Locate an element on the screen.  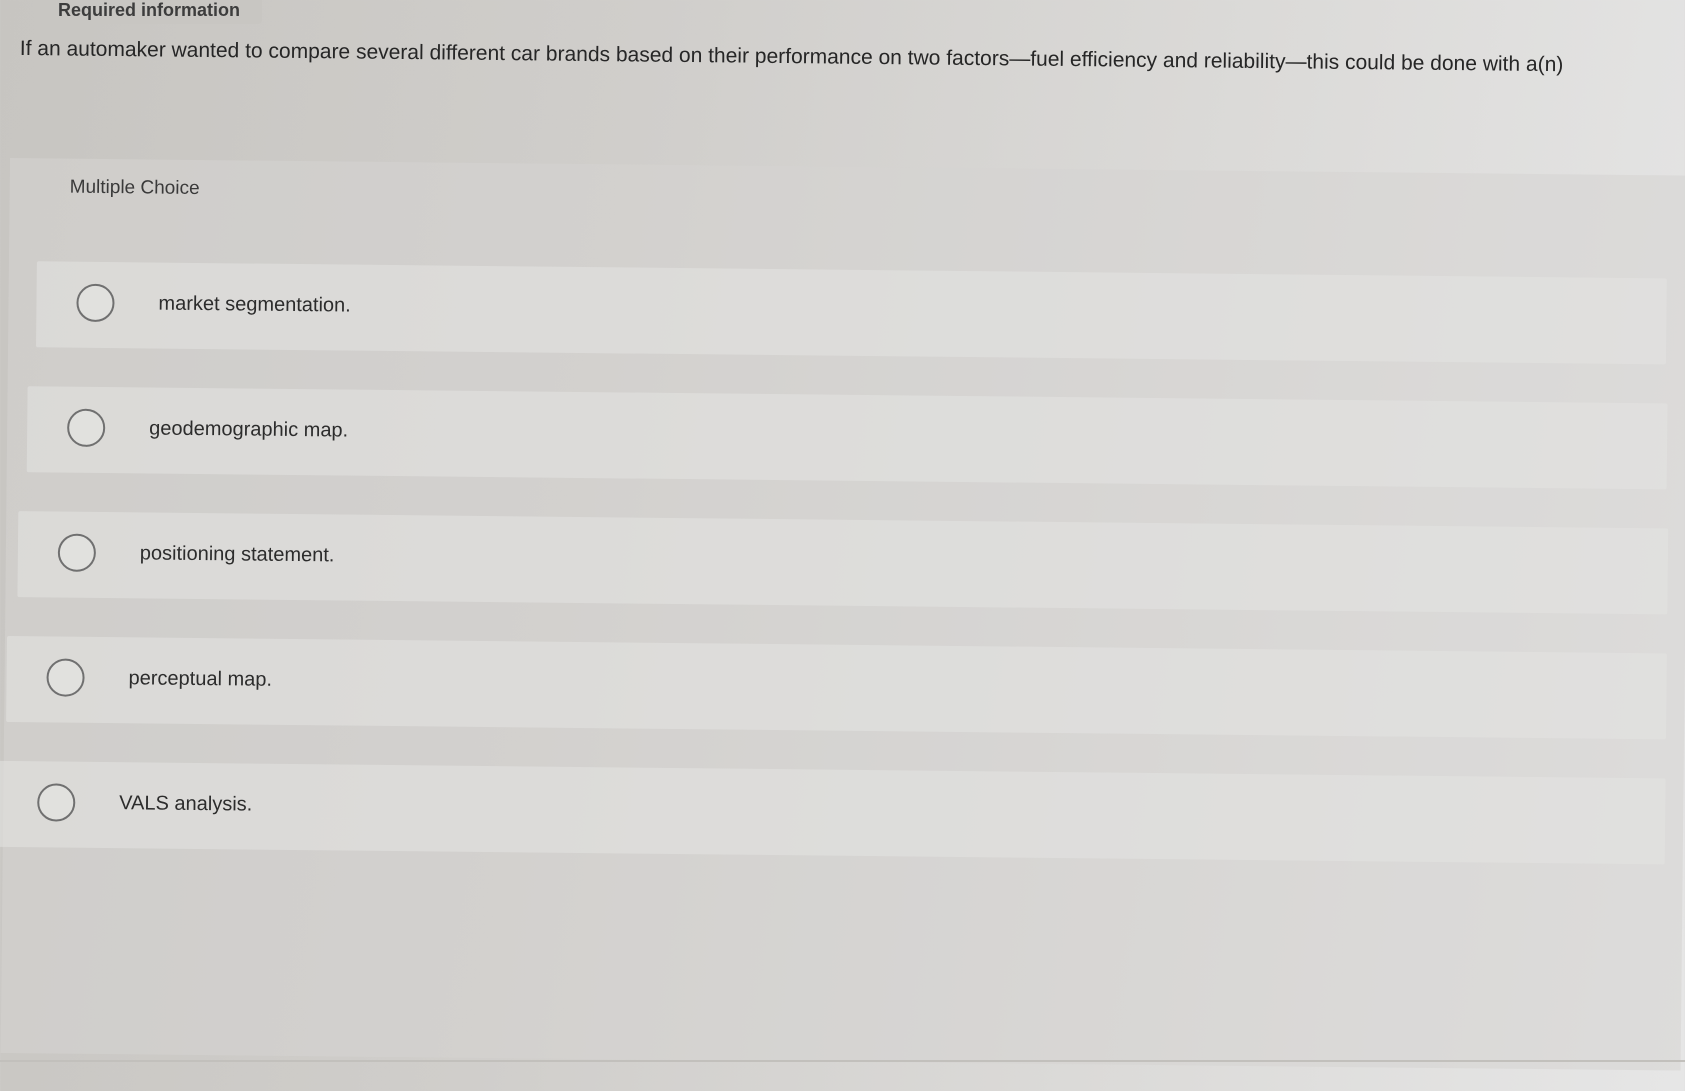
tab-label: Required information is located at coordinates (149, 10).